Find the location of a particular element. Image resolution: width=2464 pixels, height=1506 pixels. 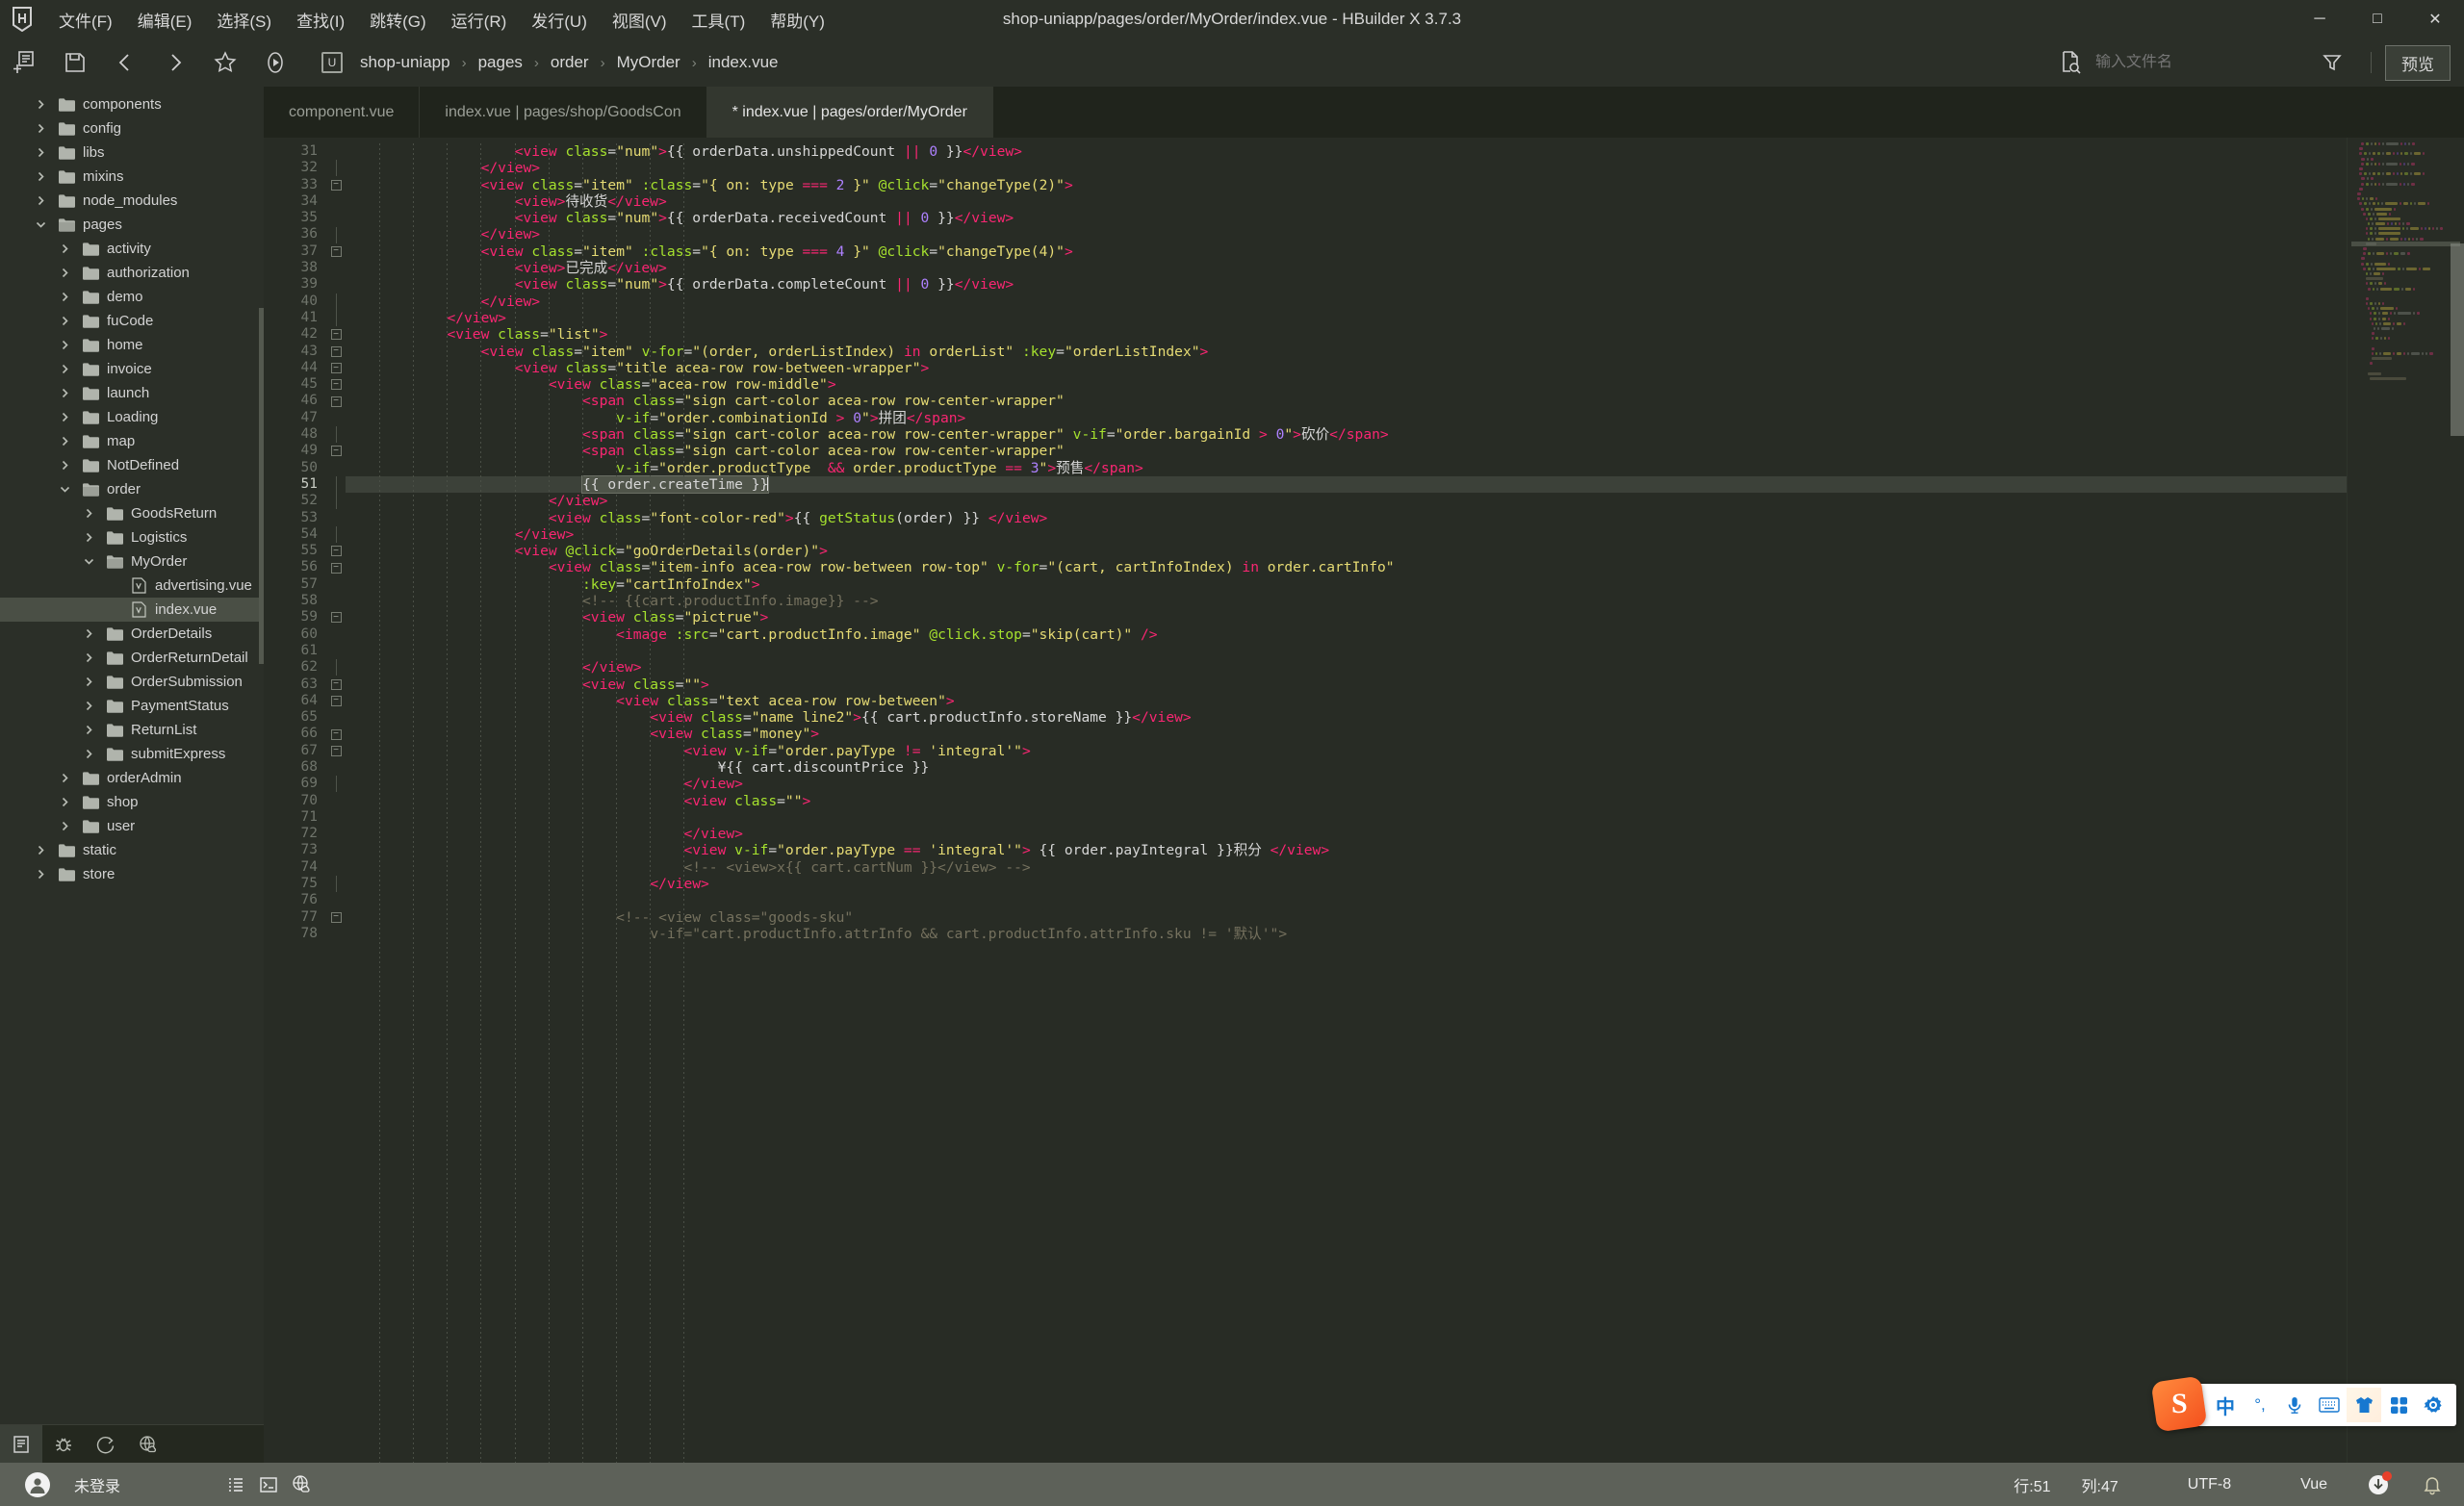

editor-tab-0: component.vue is located at coordinates (342, 112).